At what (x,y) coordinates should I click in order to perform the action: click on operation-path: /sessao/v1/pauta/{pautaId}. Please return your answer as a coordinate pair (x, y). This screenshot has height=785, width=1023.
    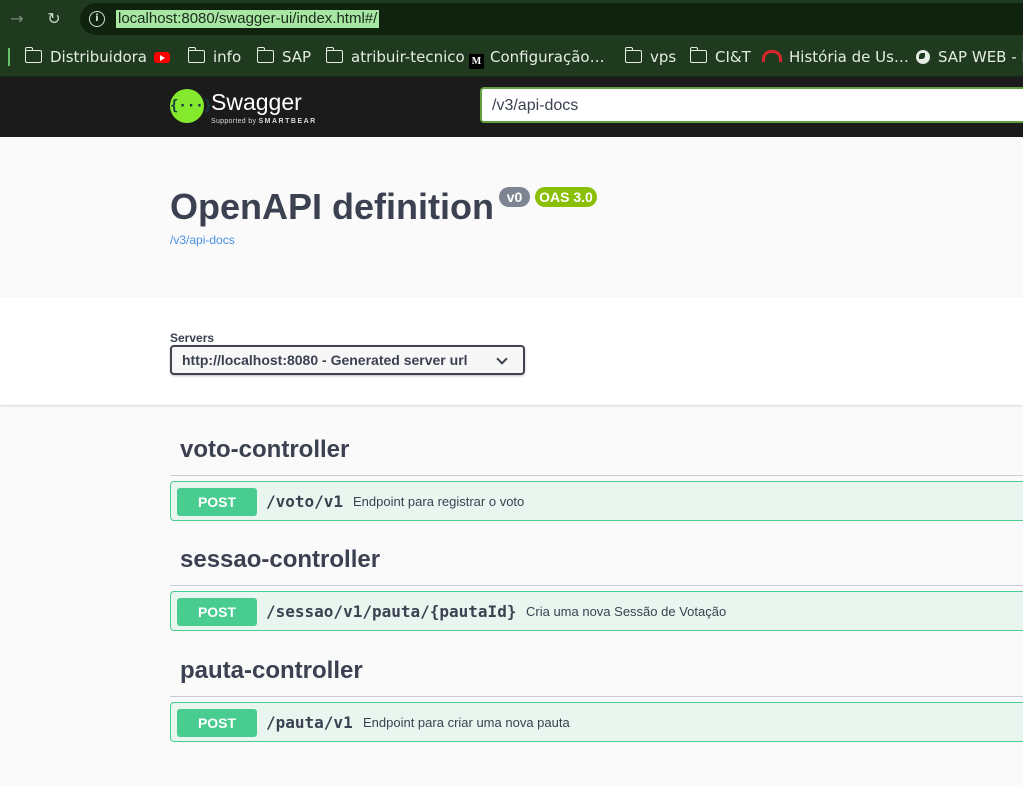
    Looking at the image, I should click on (391, 611).